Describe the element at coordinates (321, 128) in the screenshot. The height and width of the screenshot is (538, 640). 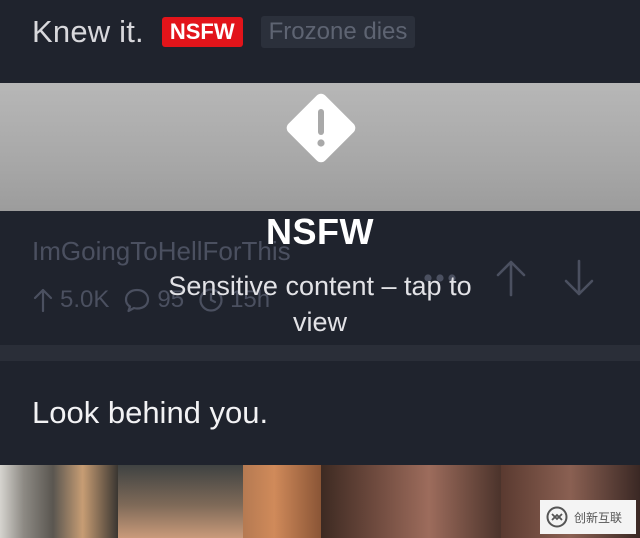
I see `warning-icon` at that location.